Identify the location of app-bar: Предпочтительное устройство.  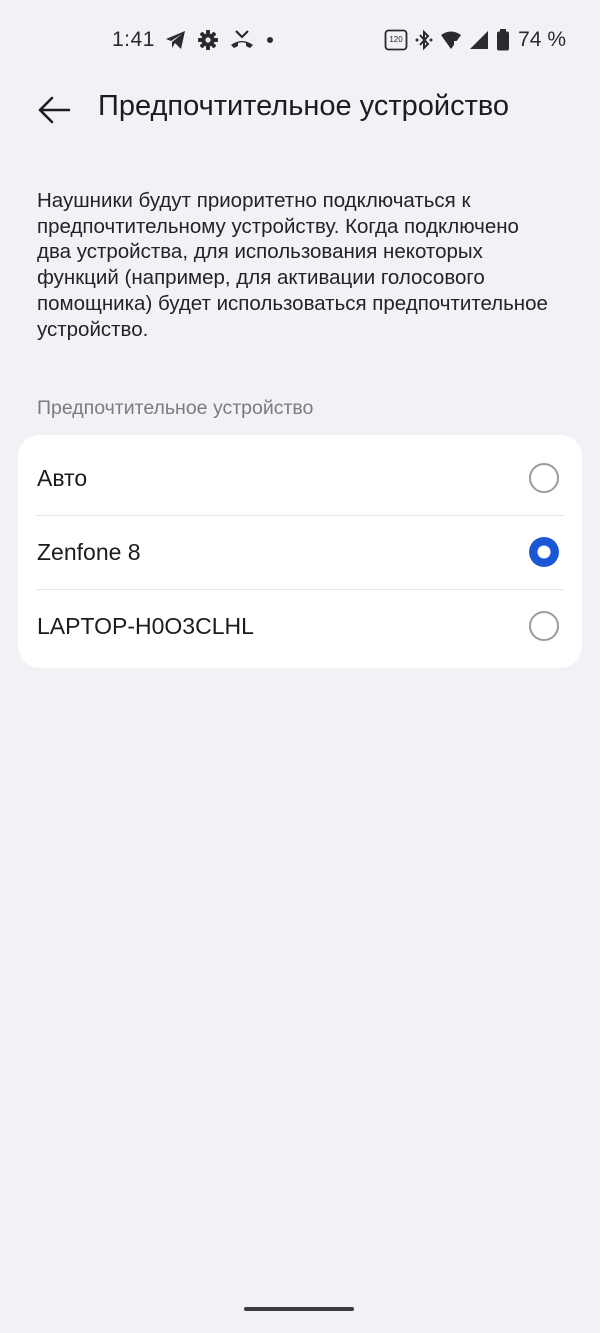
(300, 110).